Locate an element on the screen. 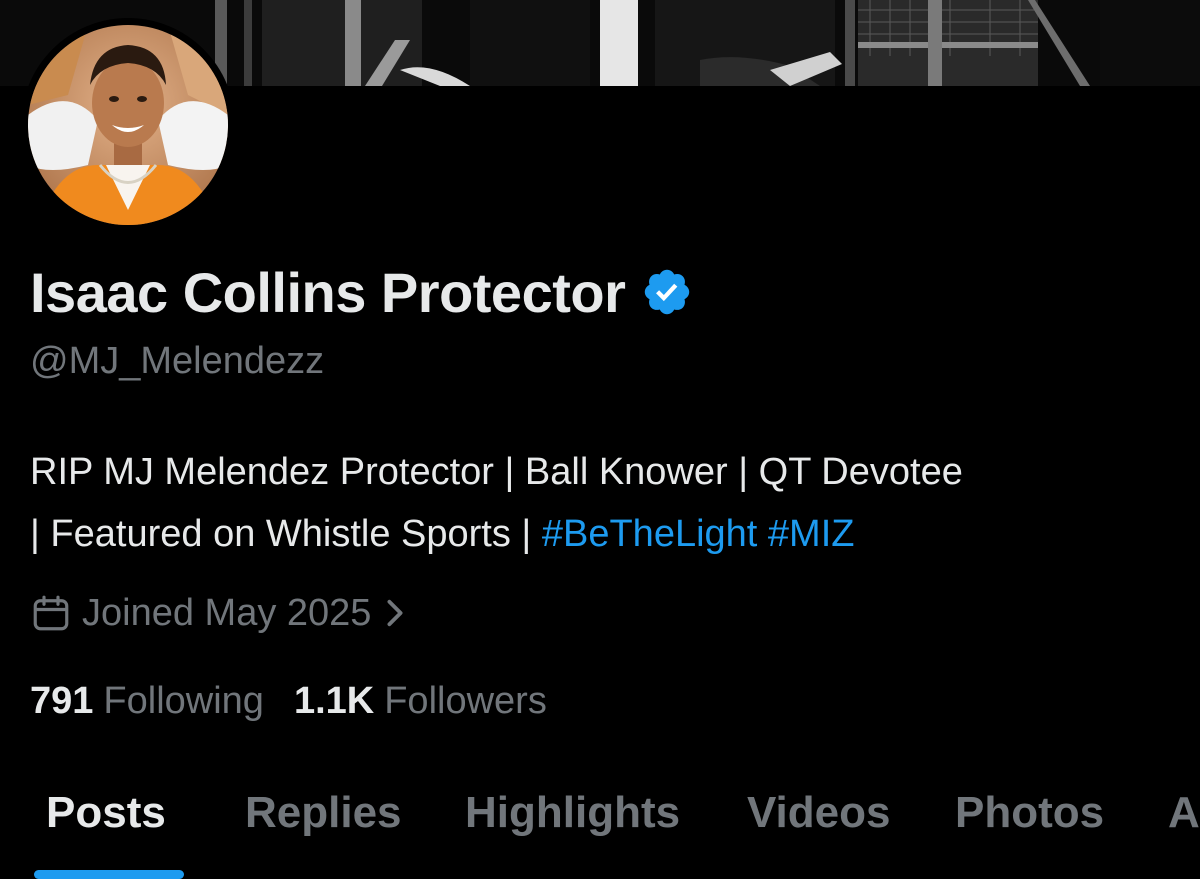 The width and height of the screenshot is (1200, 879). following-link: 791 Following is located at coordinates (147, 701).